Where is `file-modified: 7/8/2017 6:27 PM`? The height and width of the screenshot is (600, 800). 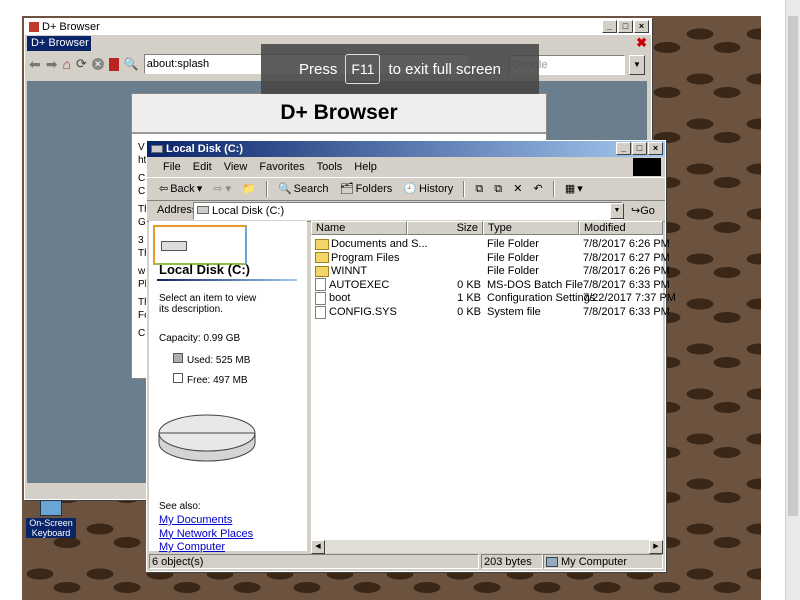
file-modified: 7/8/2017 6:27 PM is located at coordinates (626, 257).